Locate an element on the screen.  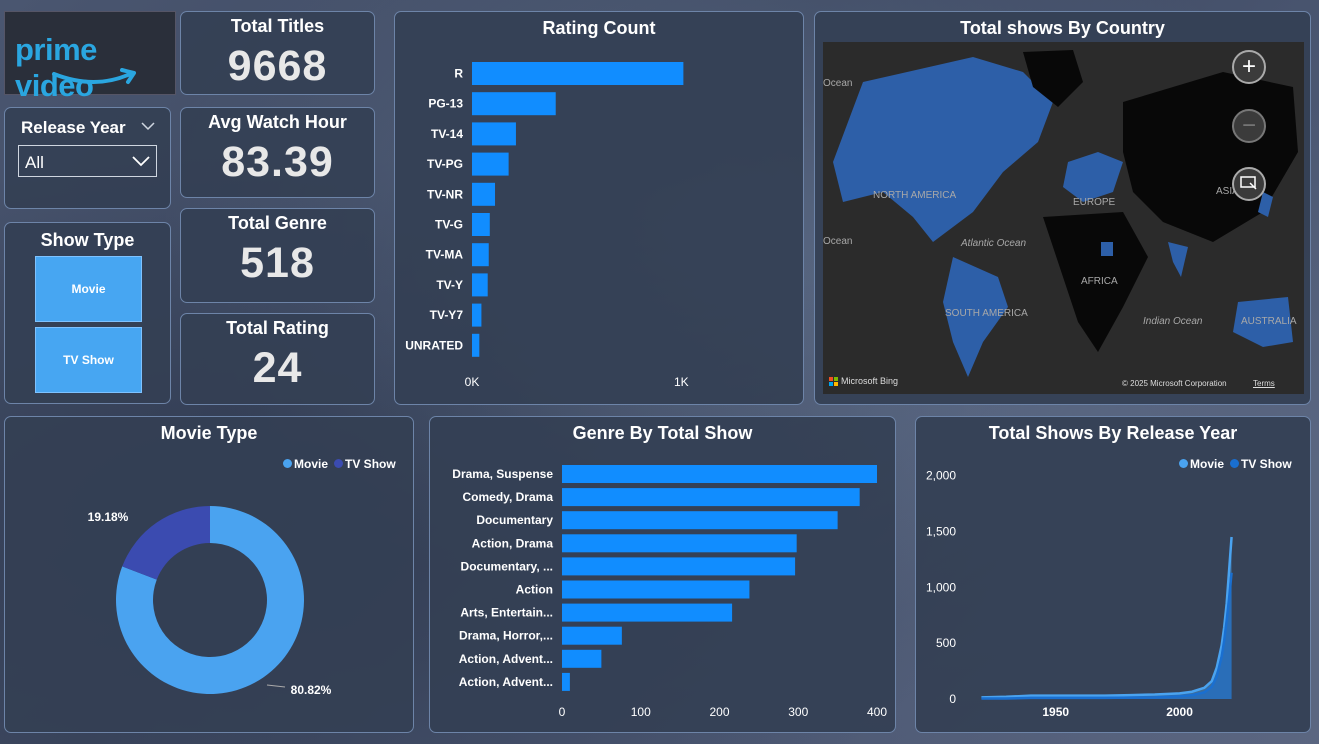
category-label: TV-PG is located at coordinates (445, 164).